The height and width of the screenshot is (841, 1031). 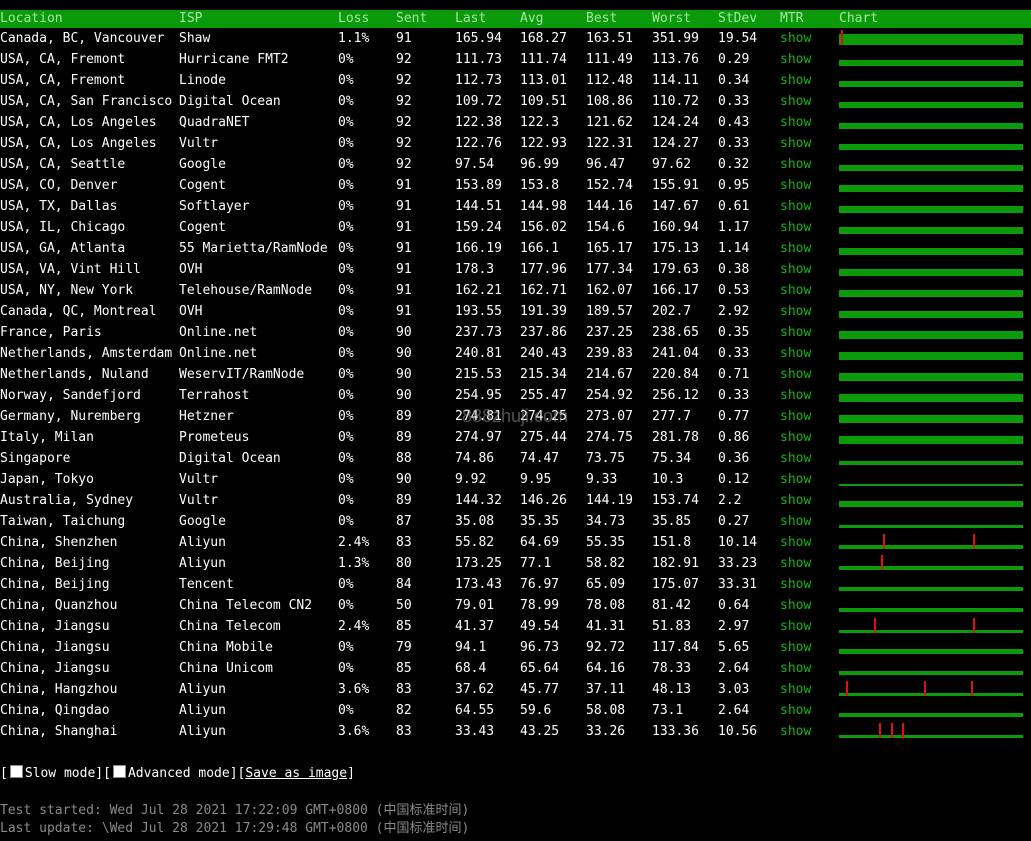 What do you see at coordinates (685, 19) in the screenshot?
I see `header-worst: Worst` at bounding box center [685, 19].